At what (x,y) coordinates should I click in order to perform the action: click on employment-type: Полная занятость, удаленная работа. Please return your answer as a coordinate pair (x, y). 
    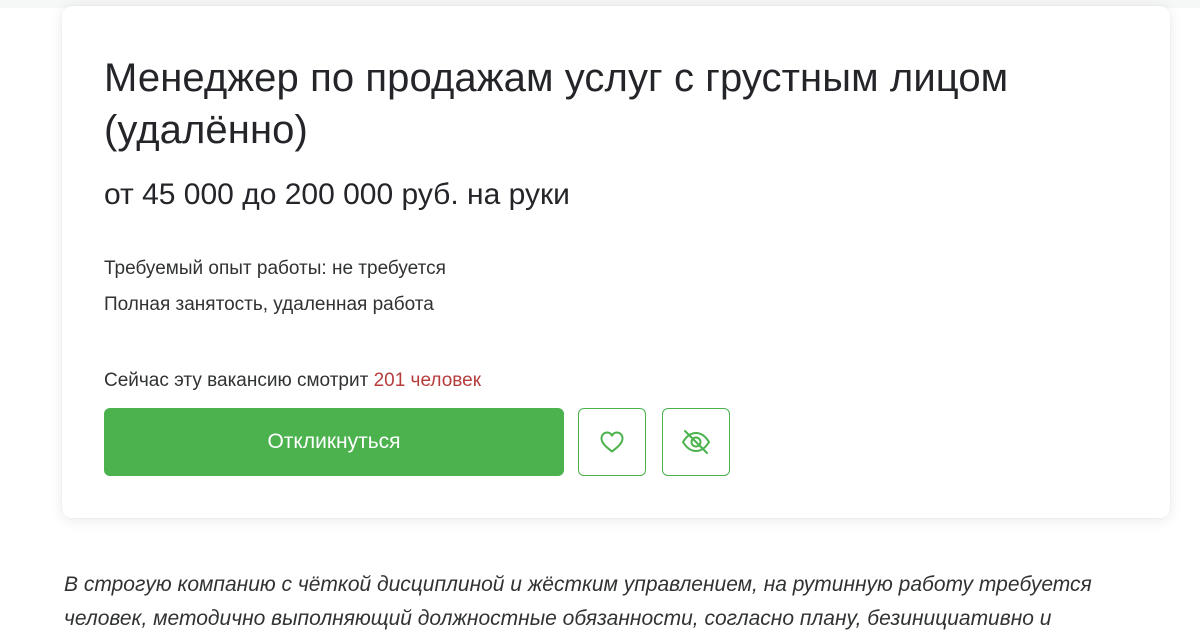
    Looking at the image, I should click on (269, 304).